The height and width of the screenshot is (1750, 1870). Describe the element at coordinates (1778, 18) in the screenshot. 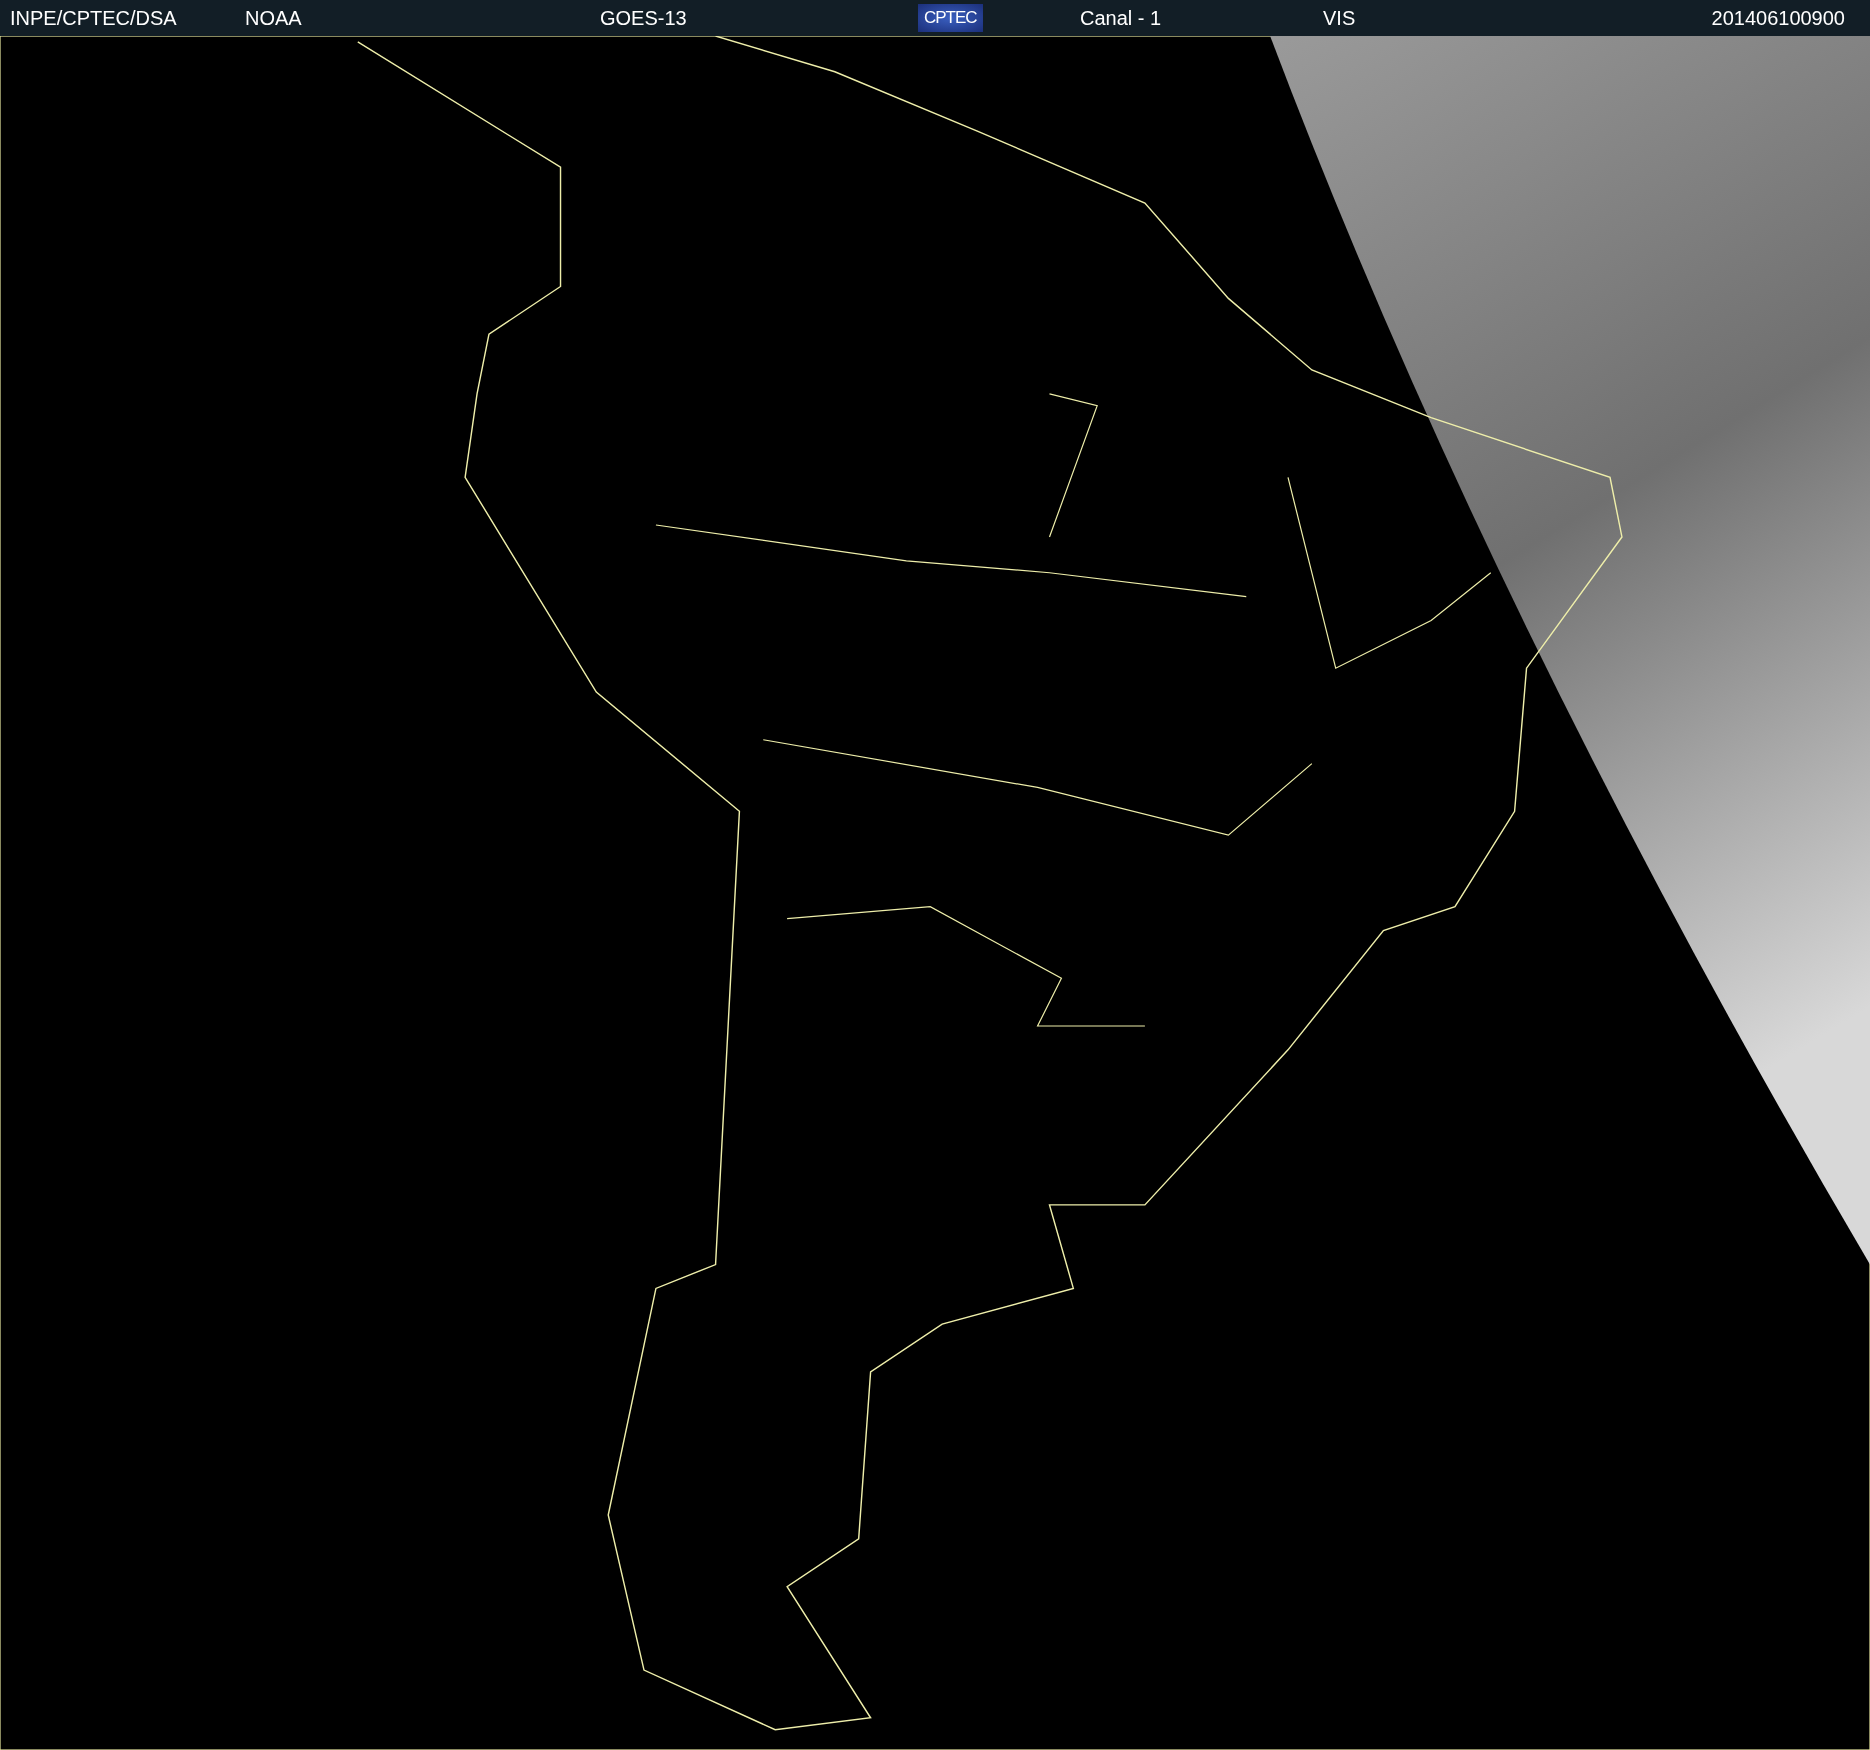

I see `timestamp-label: 201406100900` at that location.